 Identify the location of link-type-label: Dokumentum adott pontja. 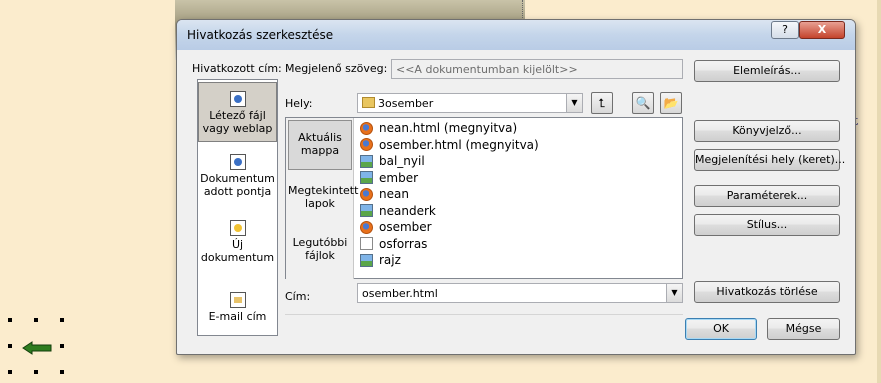
(237, 185).